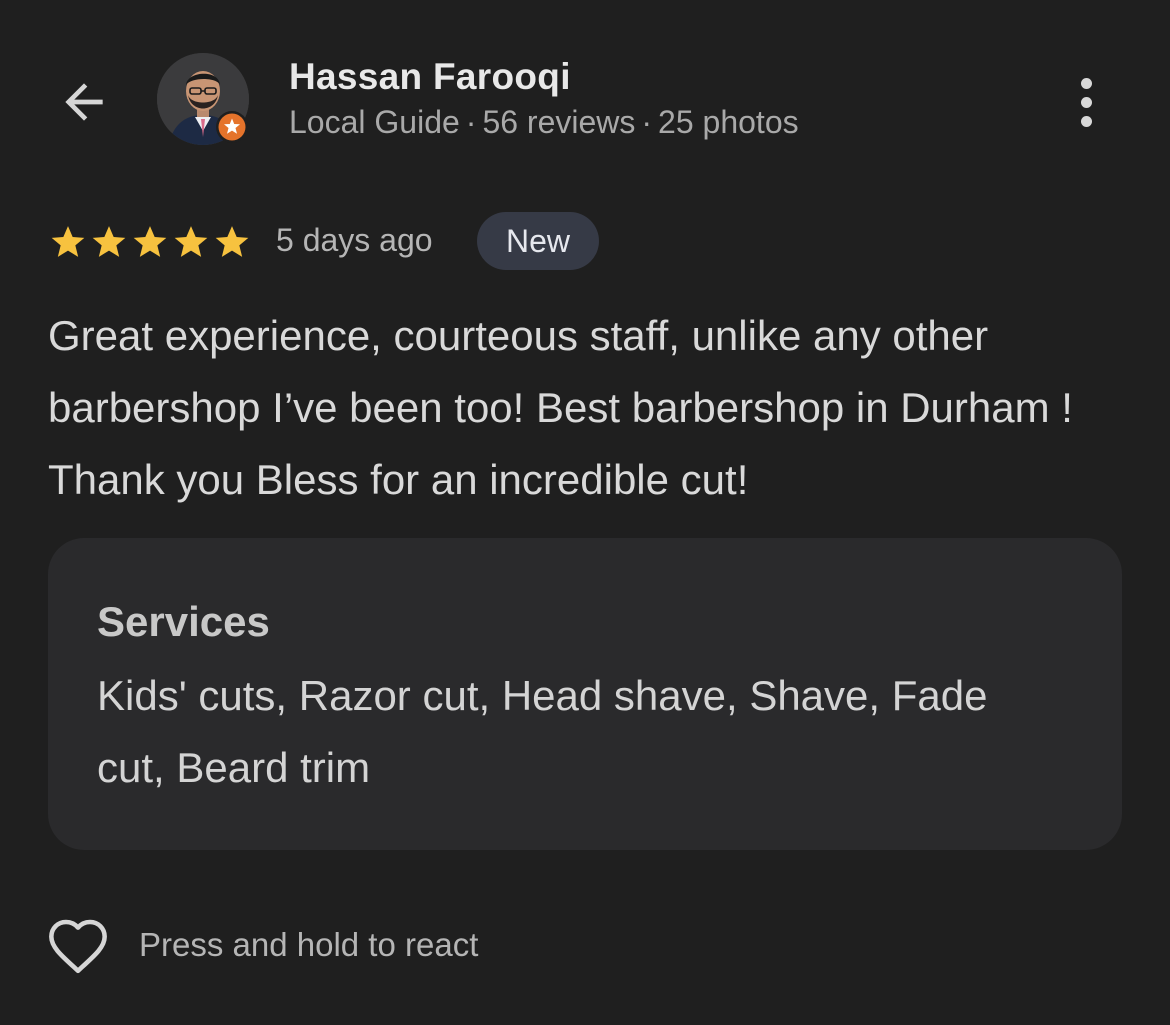 Image resolution: width=1170 pixels, height=1025 pixels. I want to click on arrow-left-icon, so click(84, 102).